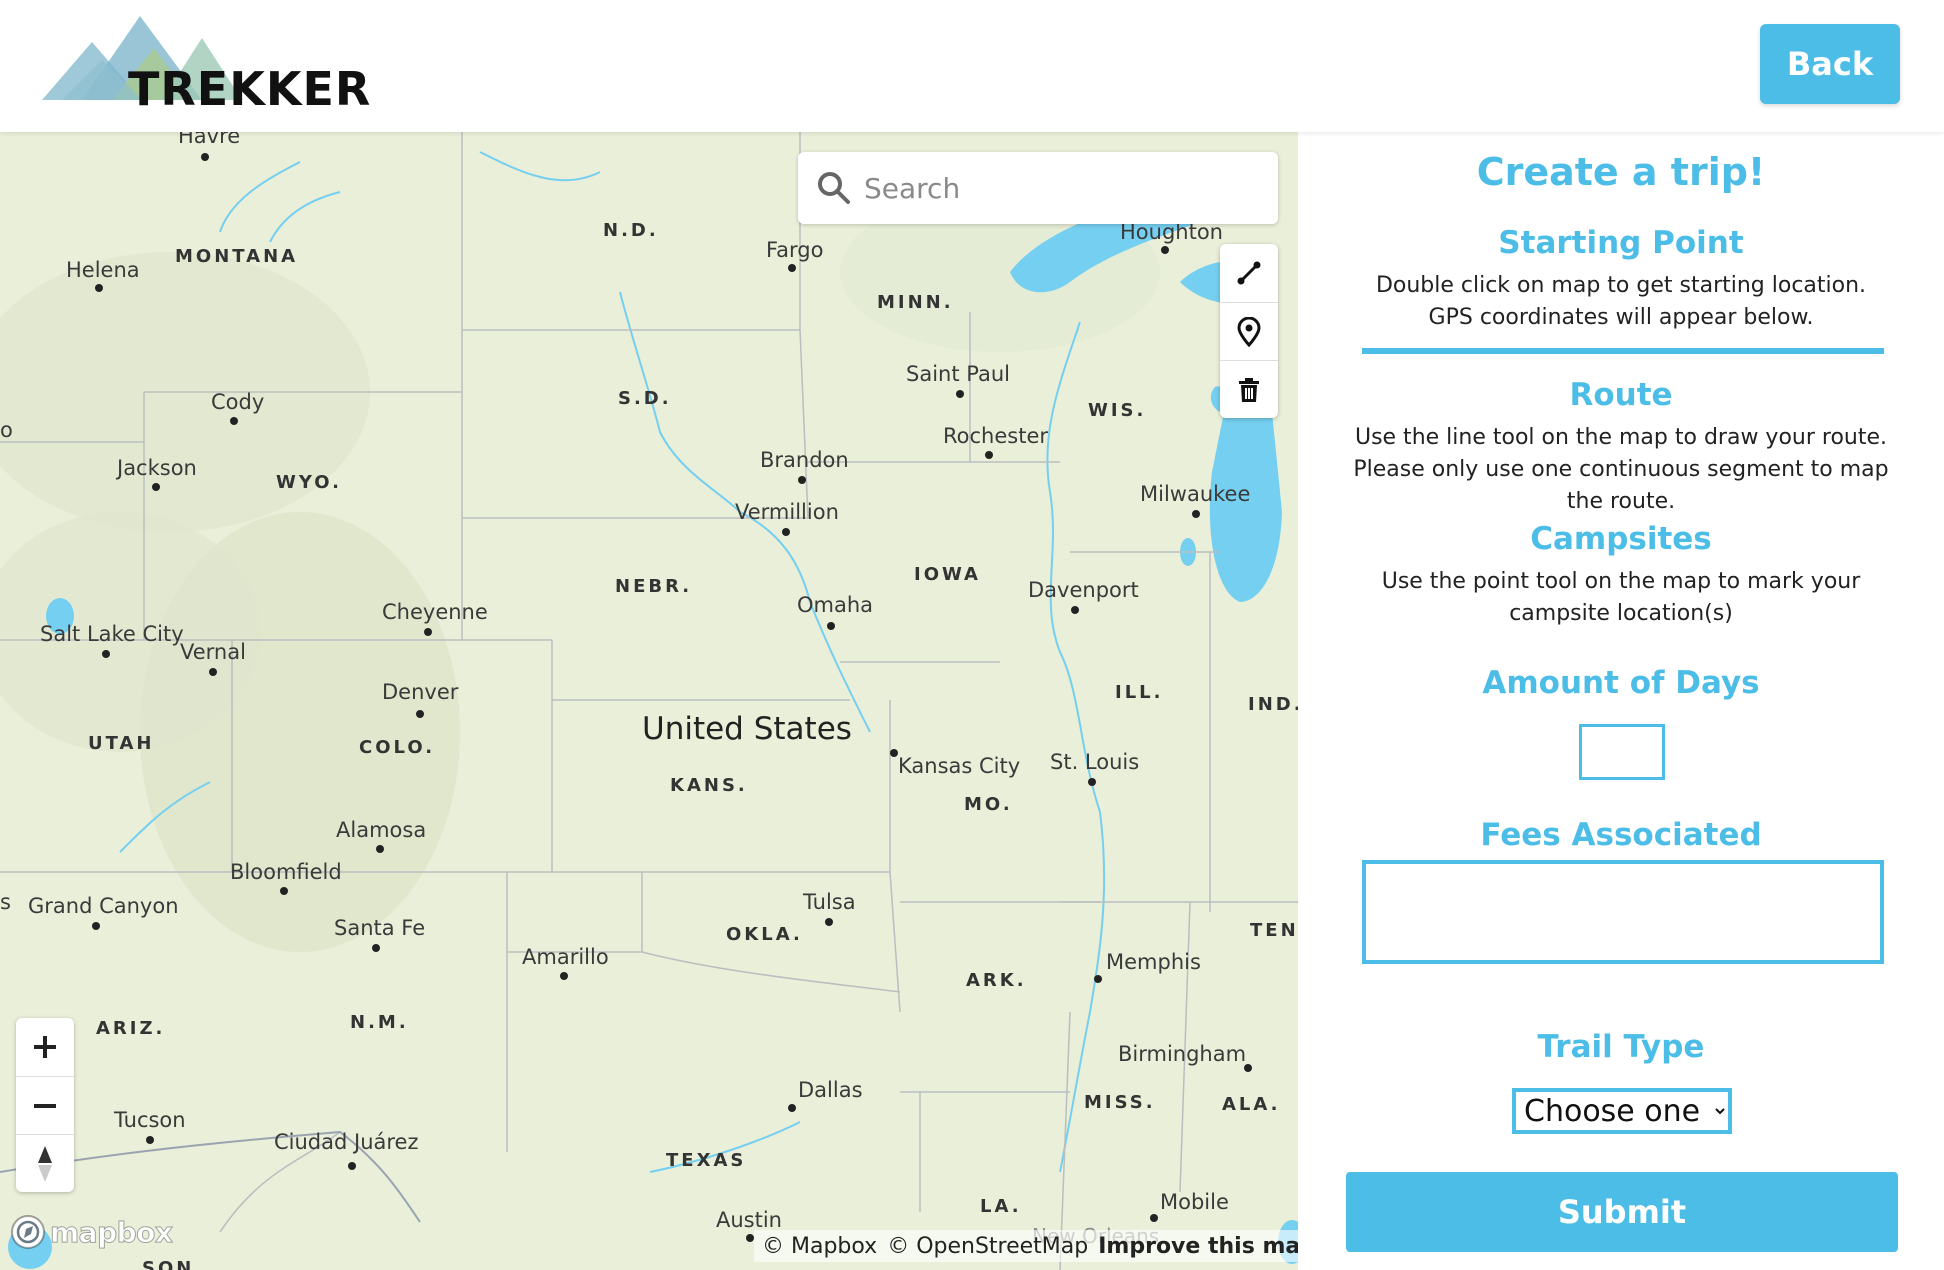 The image size is (1944, 1270). Describe the element at coordinates (1621, 501) in the screenshot. I see `route-text-3: the route.` at that location.